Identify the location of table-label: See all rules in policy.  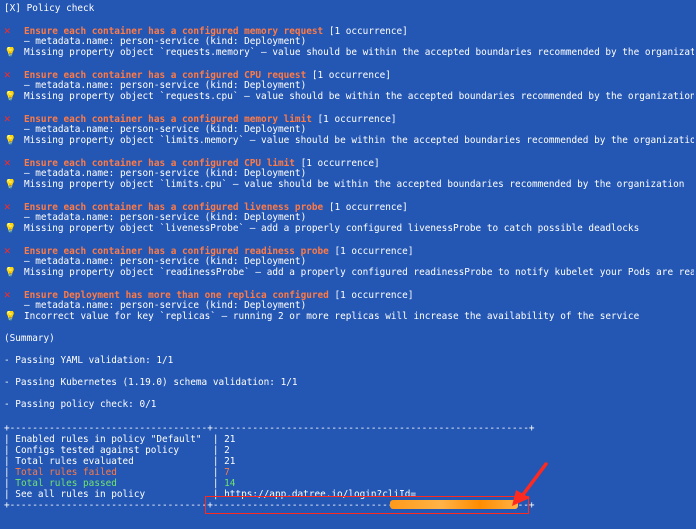
(80, 494).